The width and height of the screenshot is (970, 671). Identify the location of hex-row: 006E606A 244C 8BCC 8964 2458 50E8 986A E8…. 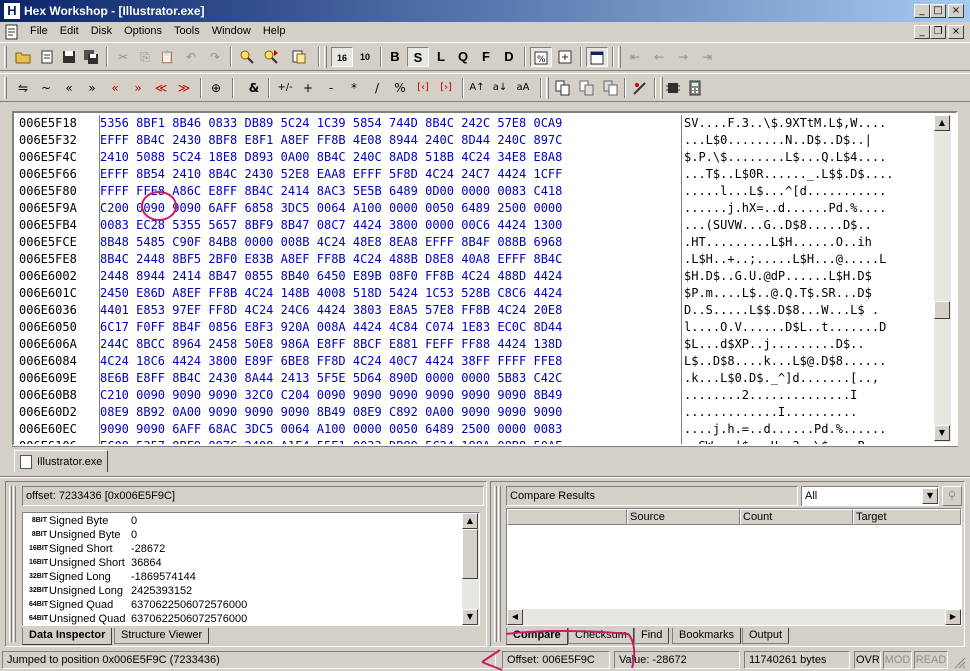
(474, 344).